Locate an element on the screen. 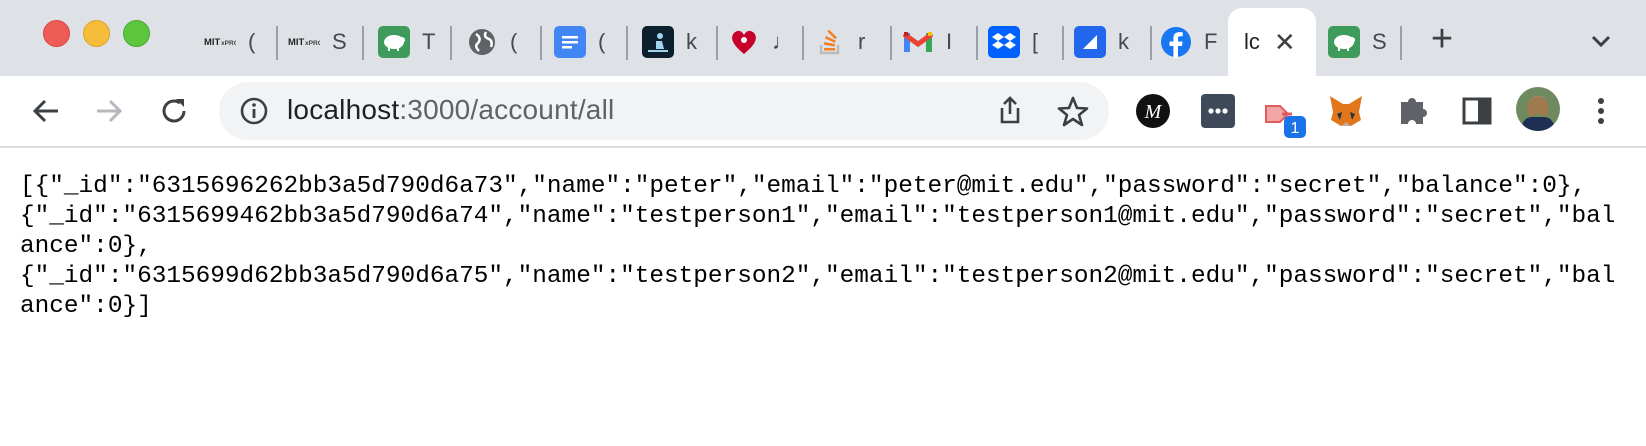 The width and height of the screenshot is (1646, 446). tab-google-docs: ( is located at coordinates (586, 42).